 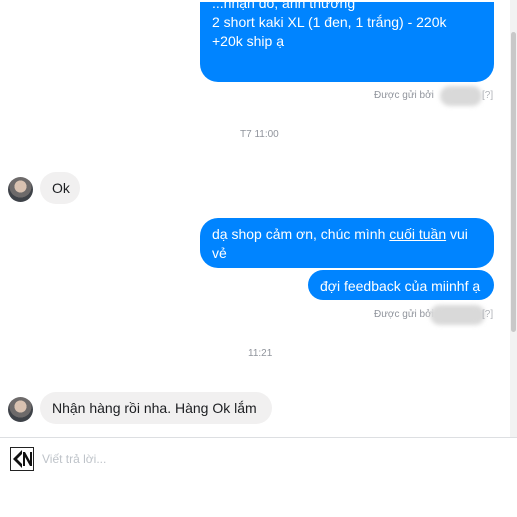 I want to click on scrollbar-thumb, so click(x=513, y=182).